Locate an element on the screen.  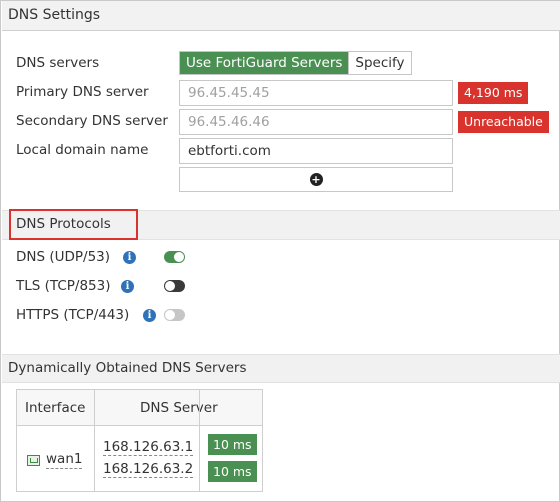
dns-servers-toggle: Use FortiGuard Servers Specify is located at coordinates (295, 63).